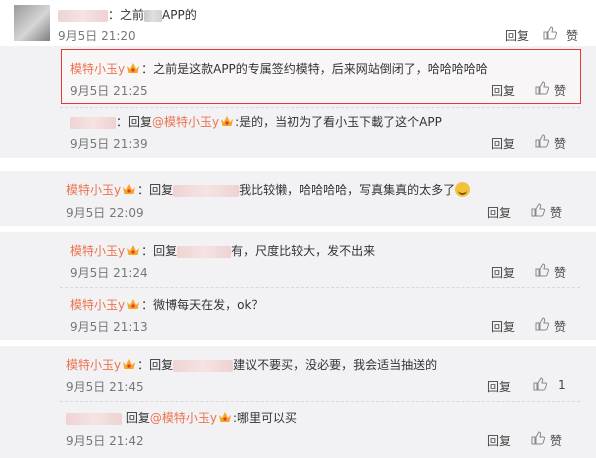 This screenshot has width=596, height=458. I want to click on reply-row-1: 模特小玉y ：之前是这款APP的专属签约模特，后来网站倒闭了，哈哈哈哈哈, so click(279, 69).